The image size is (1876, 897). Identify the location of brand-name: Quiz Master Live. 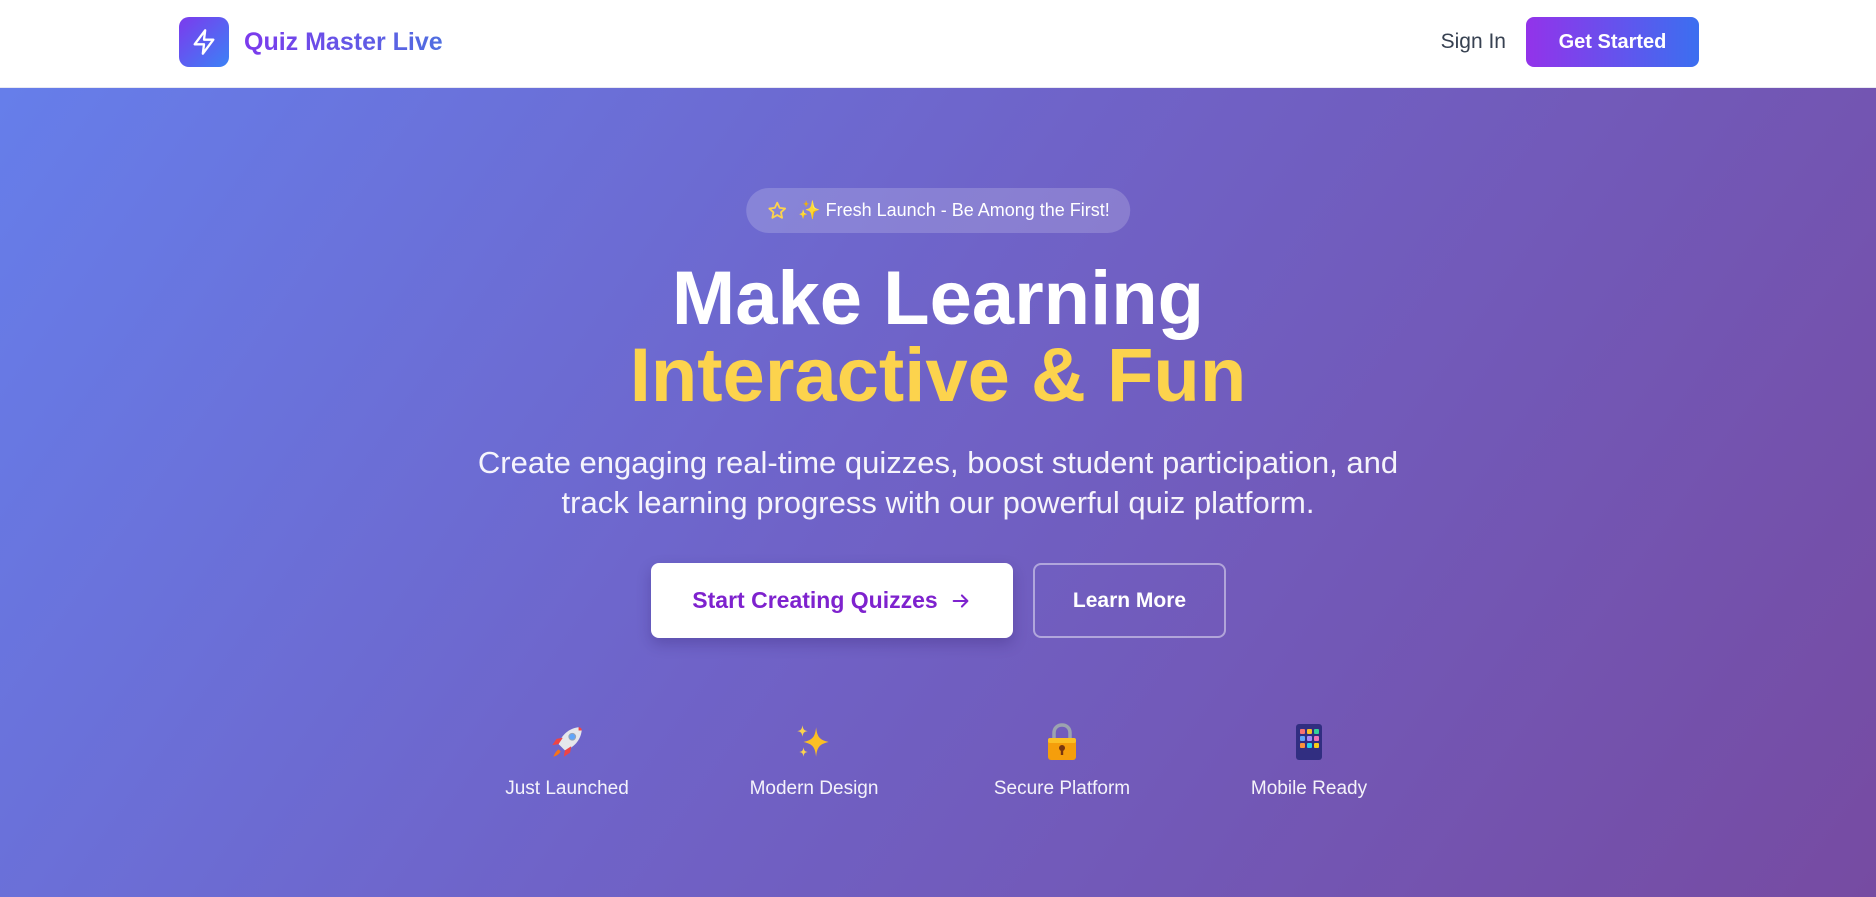
(343, 41).